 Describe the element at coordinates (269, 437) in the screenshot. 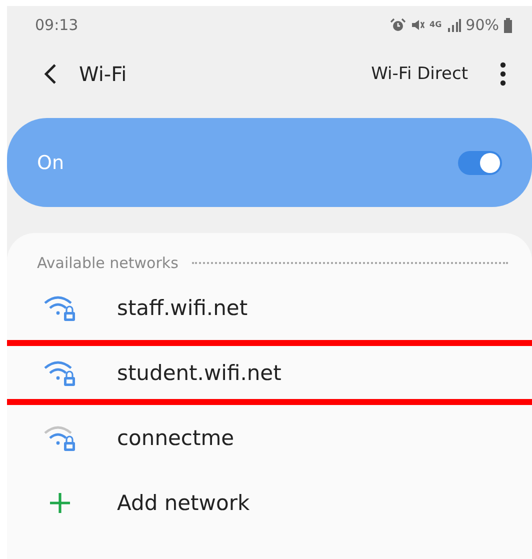

I see `network-item: connectme` at that location.